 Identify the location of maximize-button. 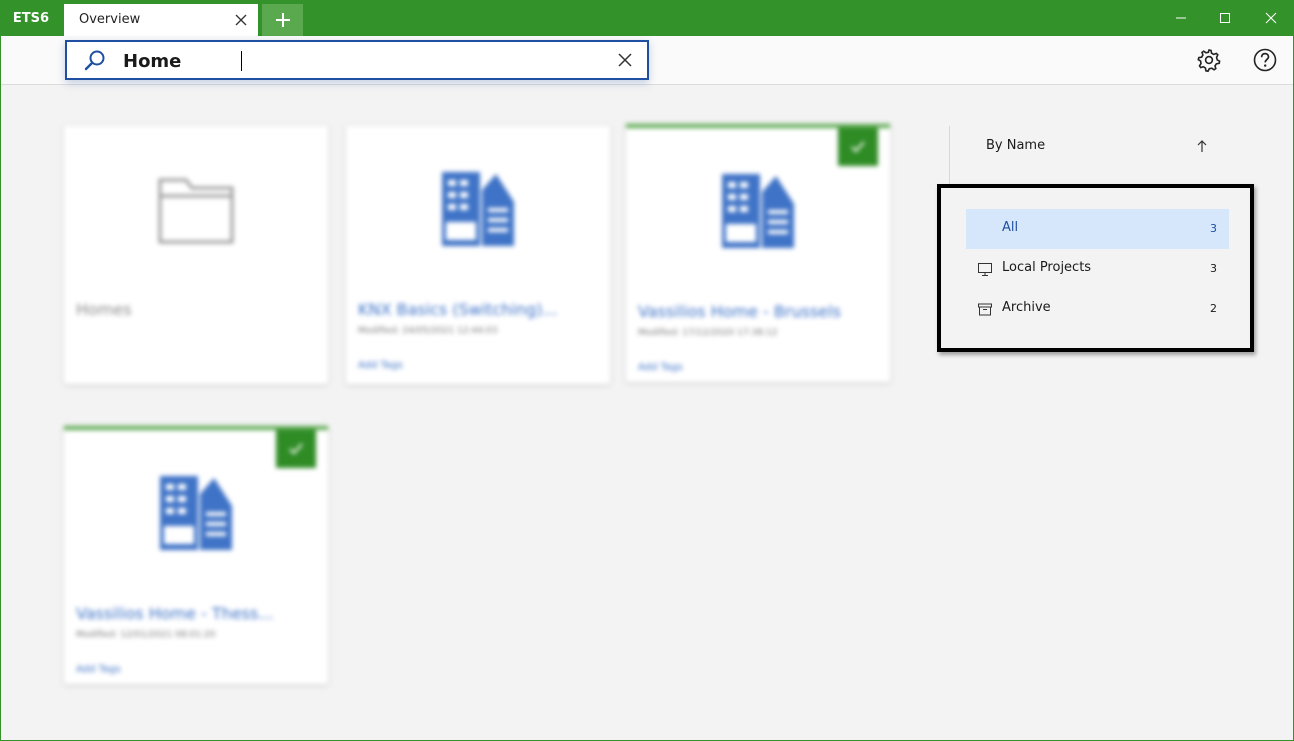
(1225, 18).